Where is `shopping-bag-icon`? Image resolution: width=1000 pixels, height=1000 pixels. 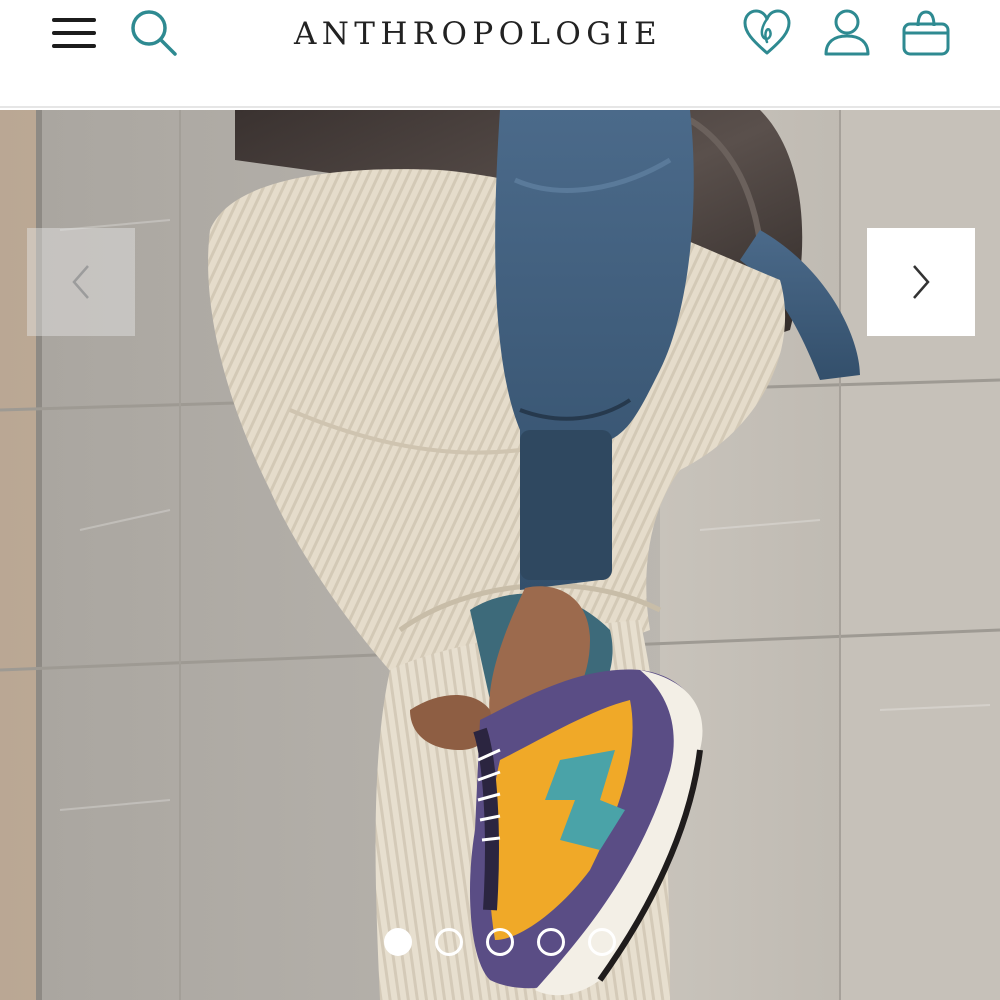
shopping-bag-icon is located at coordinates (926, 33).